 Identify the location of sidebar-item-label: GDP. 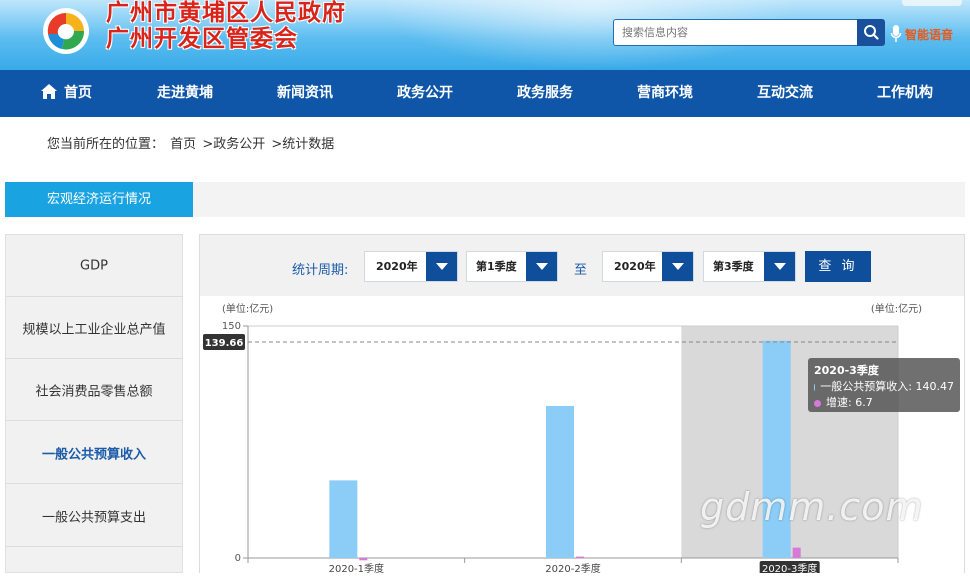
(94, 265).